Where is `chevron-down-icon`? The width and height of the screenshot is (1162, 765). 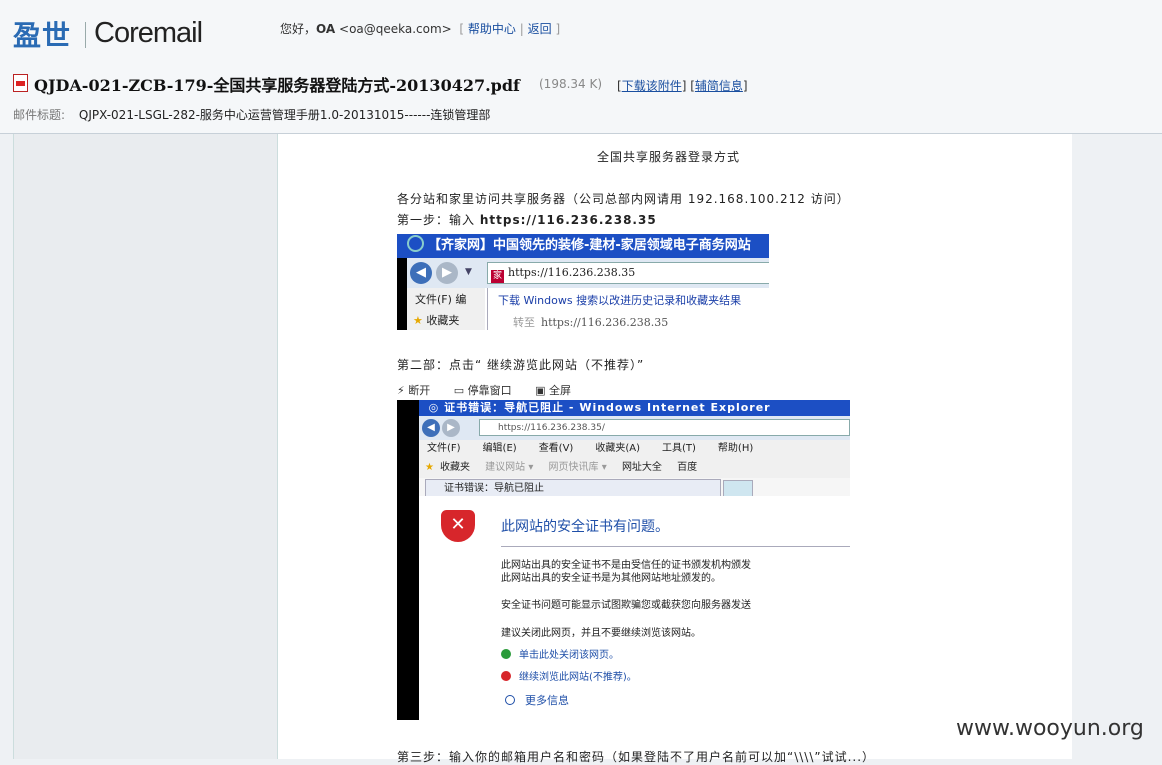
chevron-down-icon is located at coordinates (510, 700).